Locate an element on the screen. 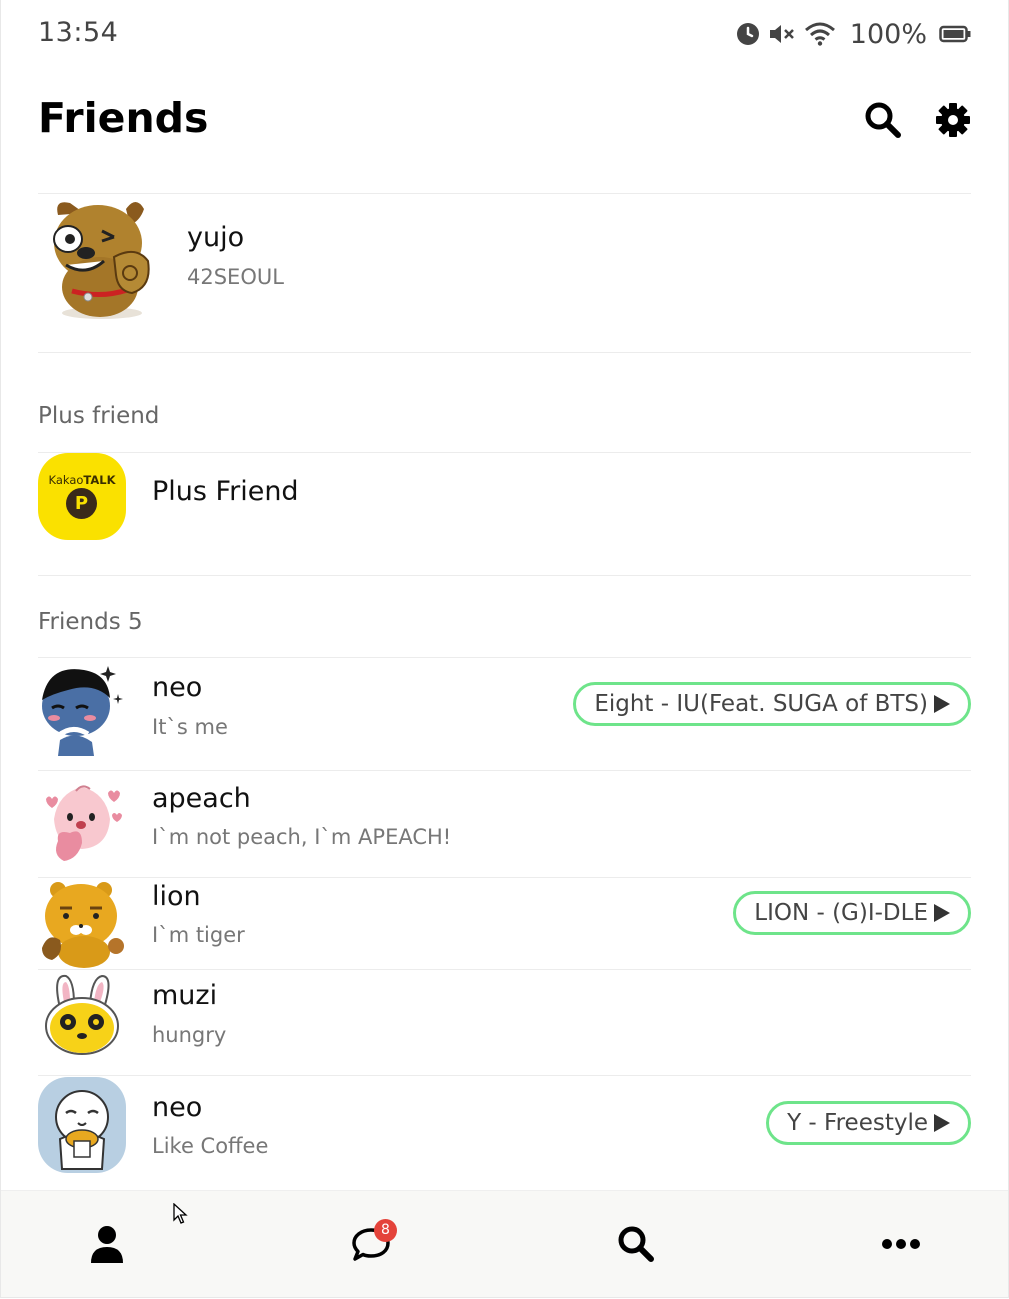 Image resolution: width=1009 pixels, height=1299 pixels. kakaotalk-logo-text: KakaoTALK is located at coordinates (82, 480).